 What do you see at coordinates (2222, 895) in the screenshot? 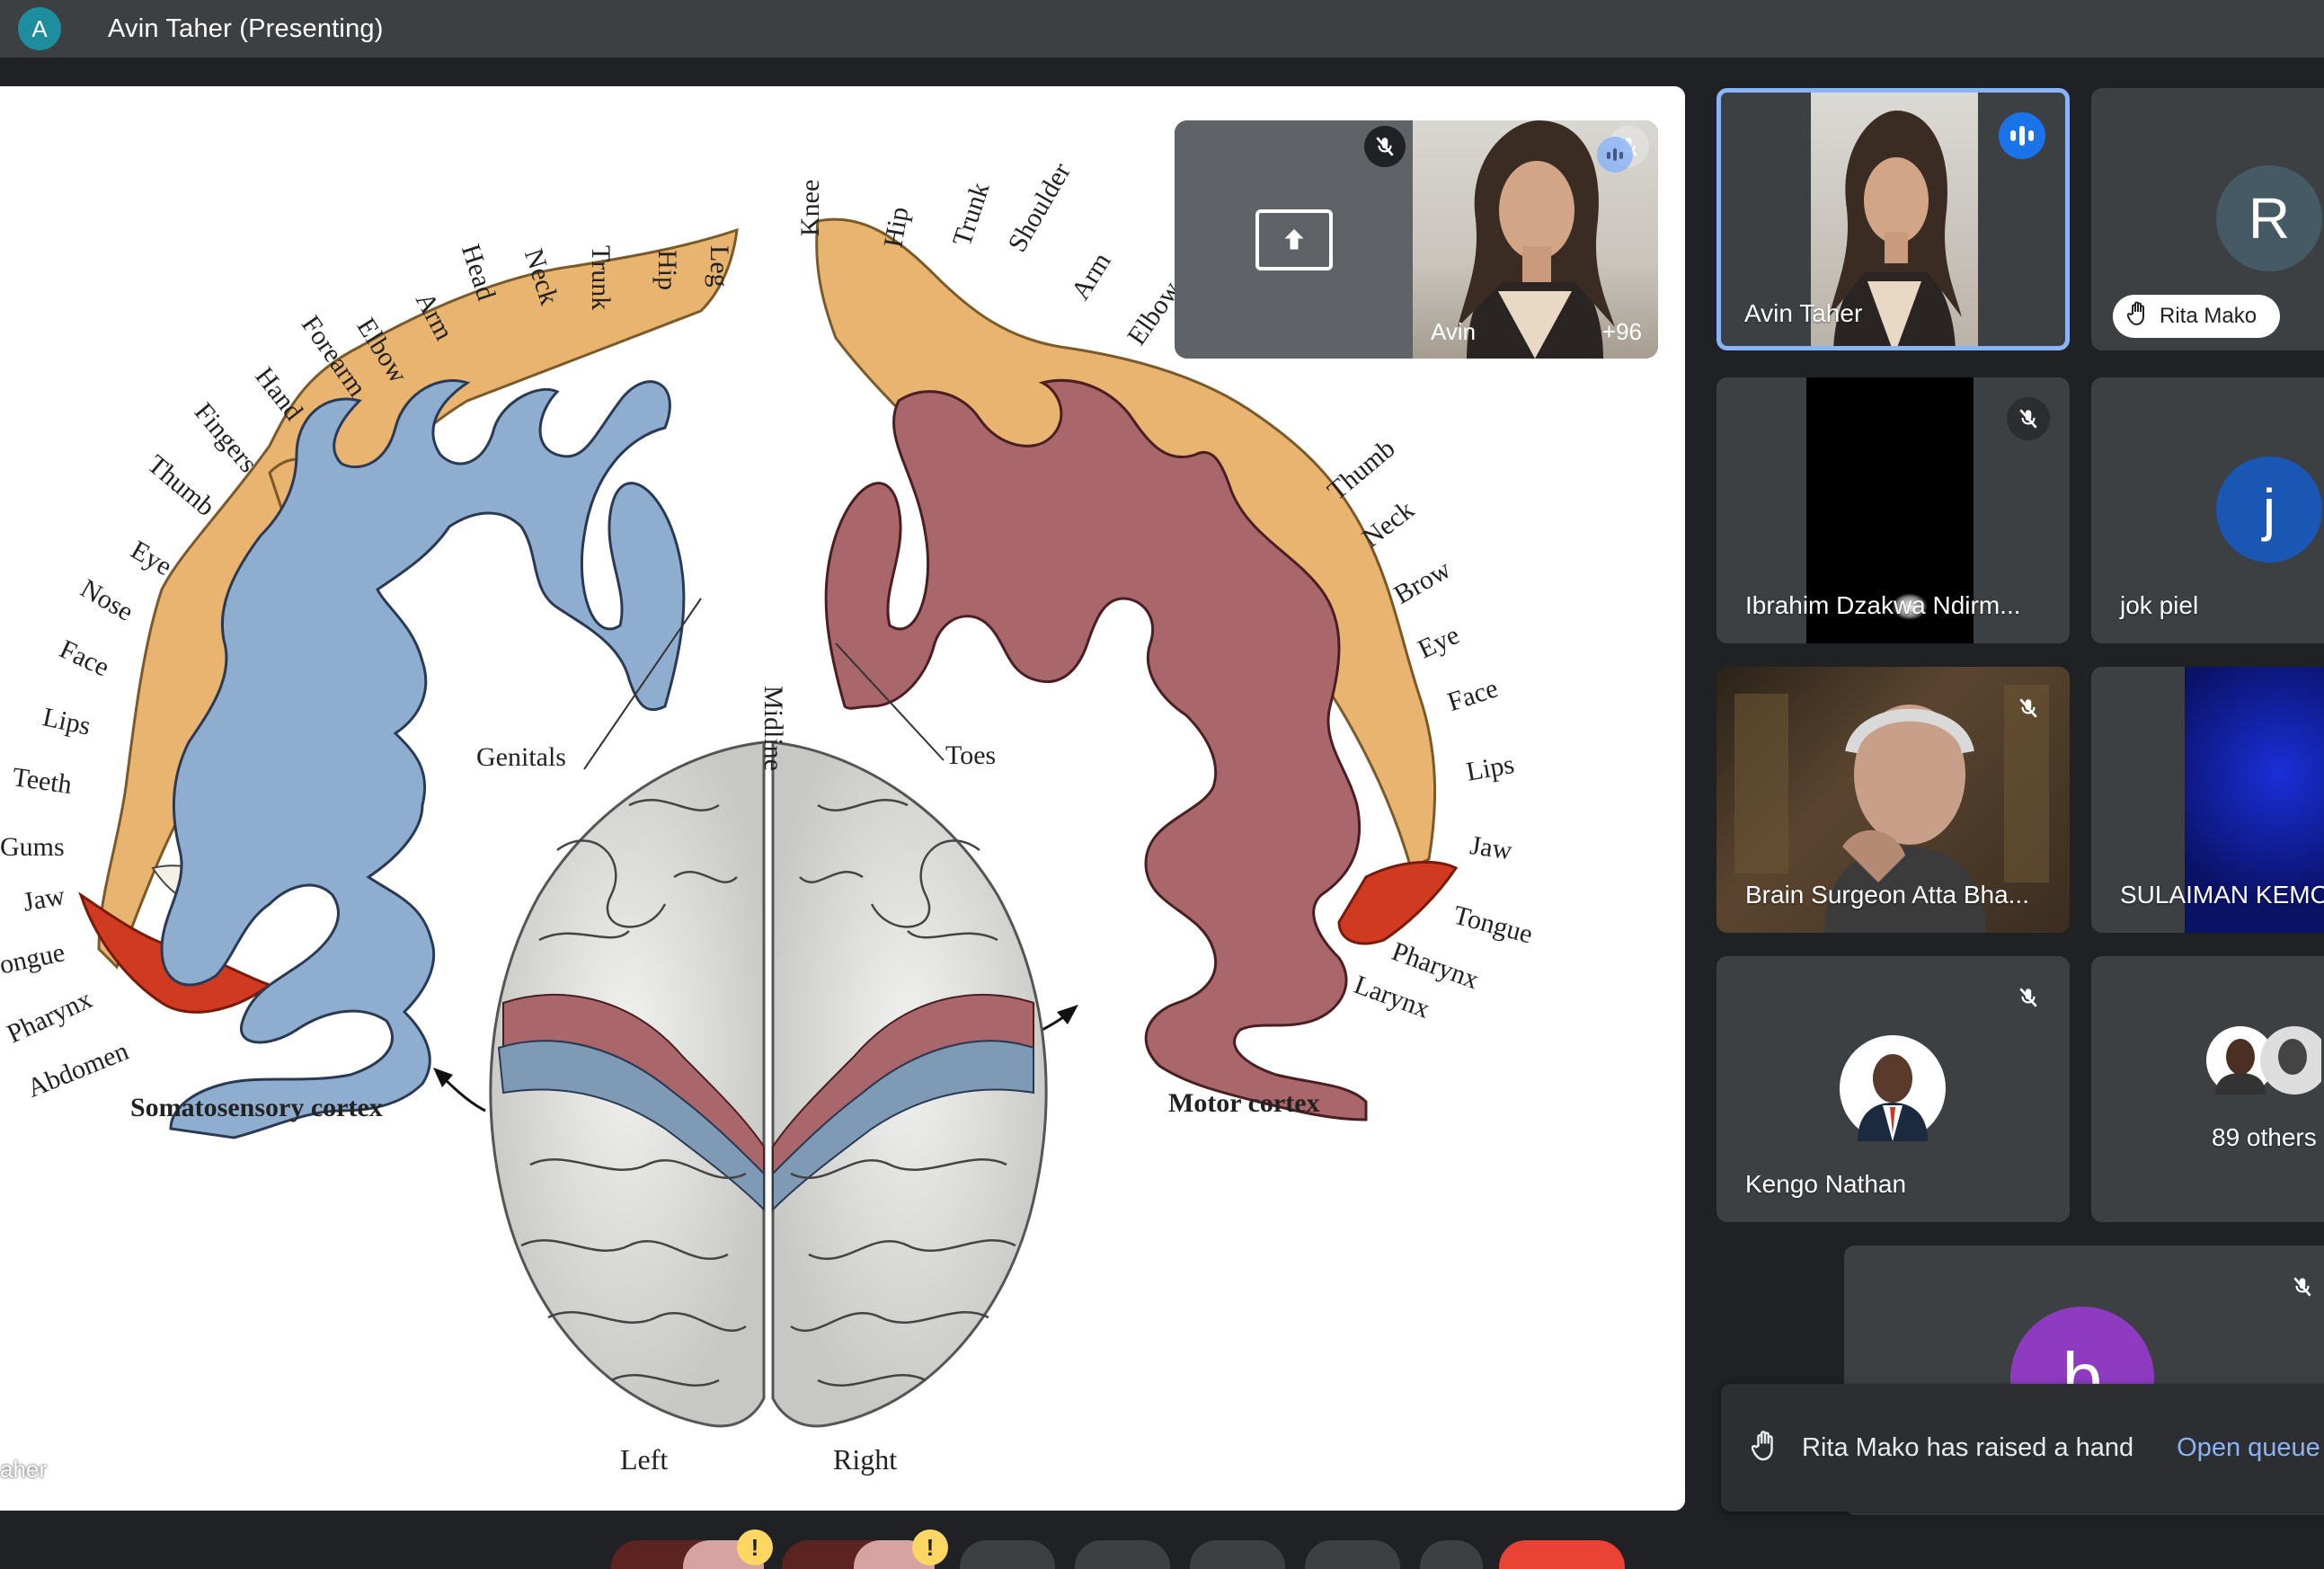
I see `participant-name: SULAIMAN KEMO` at bounding box center [2222, 895].